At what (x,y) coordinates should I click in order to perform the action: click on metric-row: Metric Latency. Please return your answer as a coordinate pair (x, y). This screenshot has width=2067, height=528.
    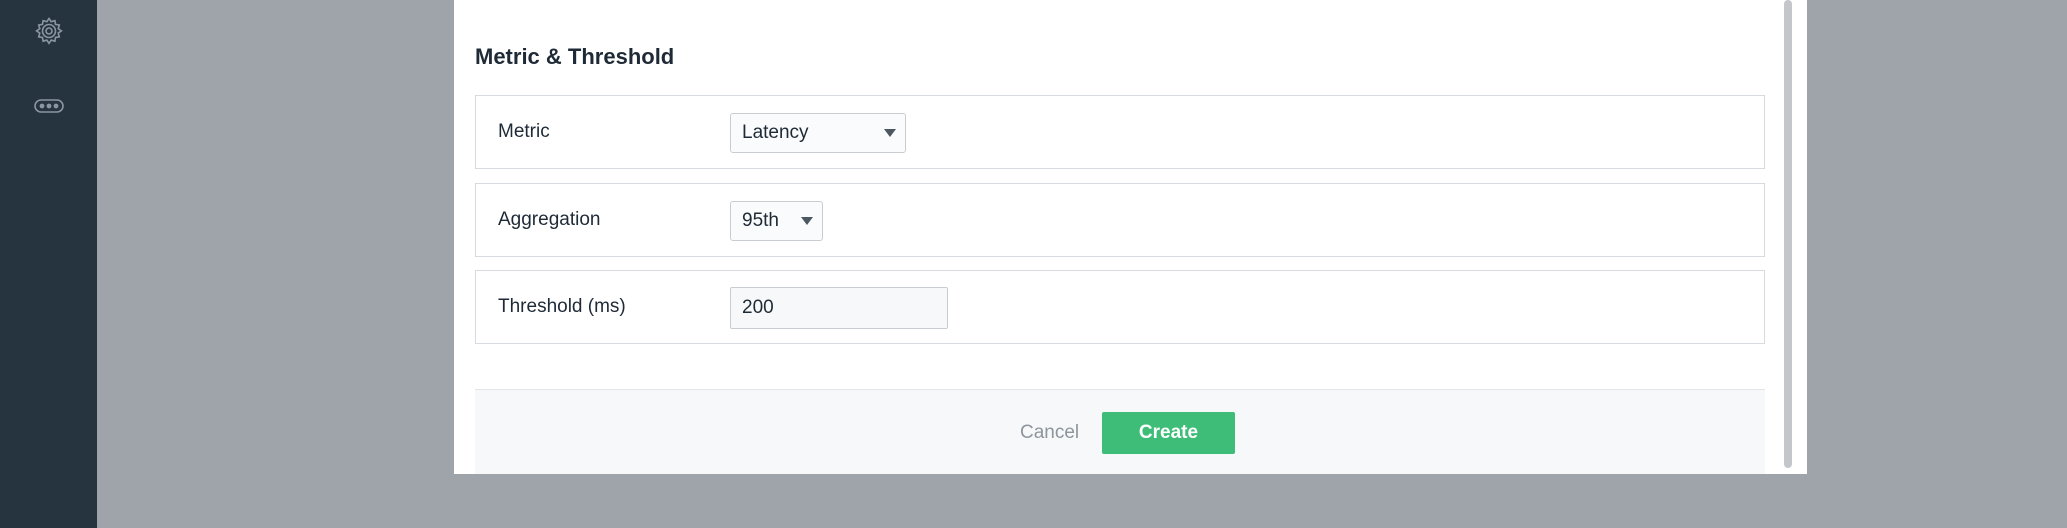
    Looking at the image, I should click on (1120, 132).